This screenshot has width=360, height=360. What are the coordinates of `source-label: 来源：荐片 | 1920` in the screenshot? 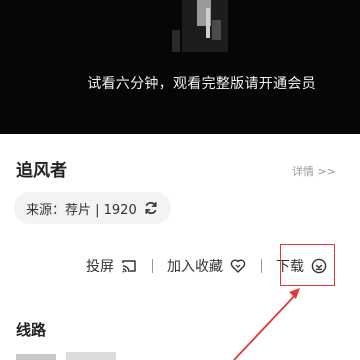 It's located at (81, 210).